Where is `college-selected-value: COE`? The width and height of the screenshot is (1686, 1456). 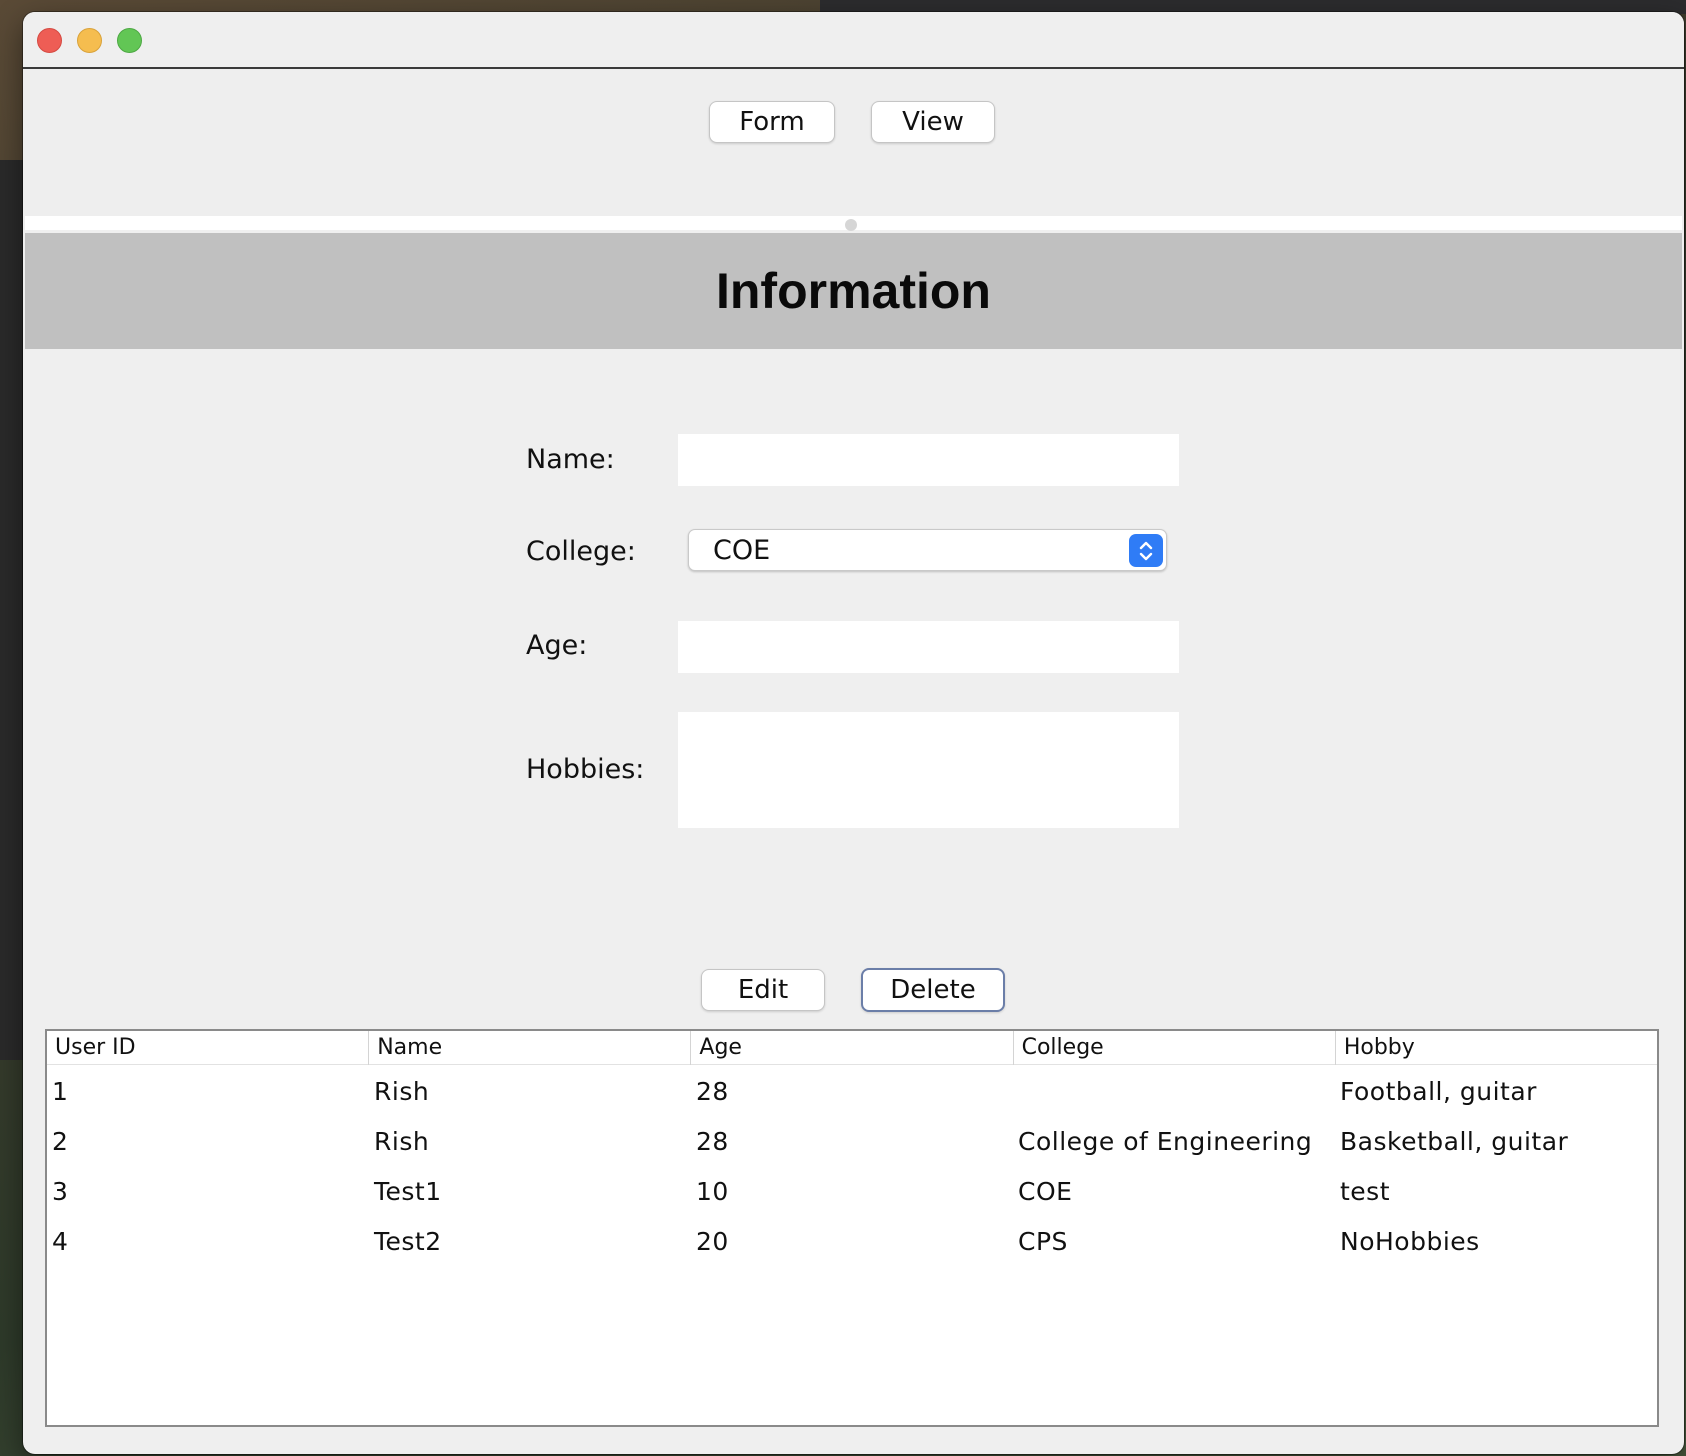 college-selected-value: COE is located at coordinates (742, 550).